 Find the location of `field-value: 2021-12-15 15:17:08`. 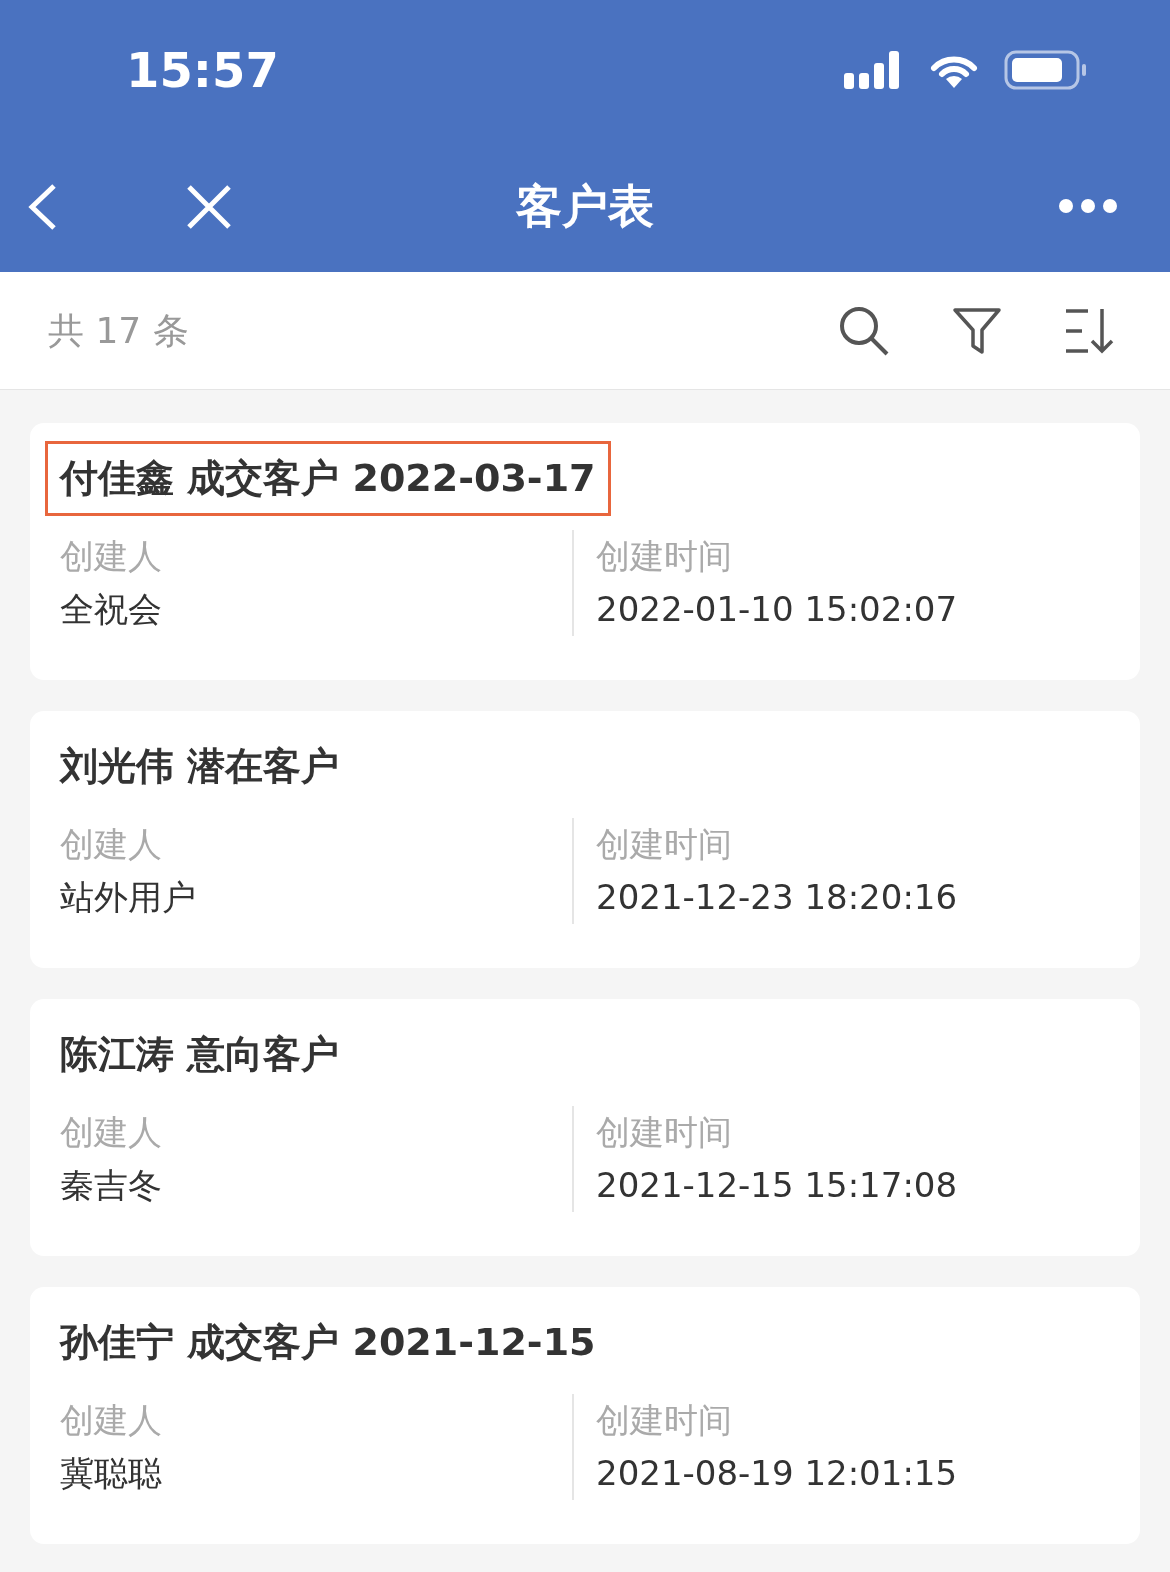

field-value: 2021-12-15 15:17:08 is located at coordinates (777, 1185).